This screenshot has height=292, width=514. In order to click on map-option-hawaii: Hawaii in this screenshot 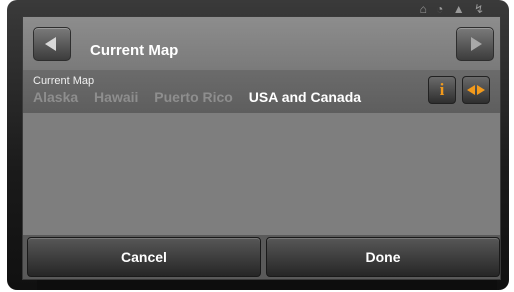, I will do `click(116, 97)`.